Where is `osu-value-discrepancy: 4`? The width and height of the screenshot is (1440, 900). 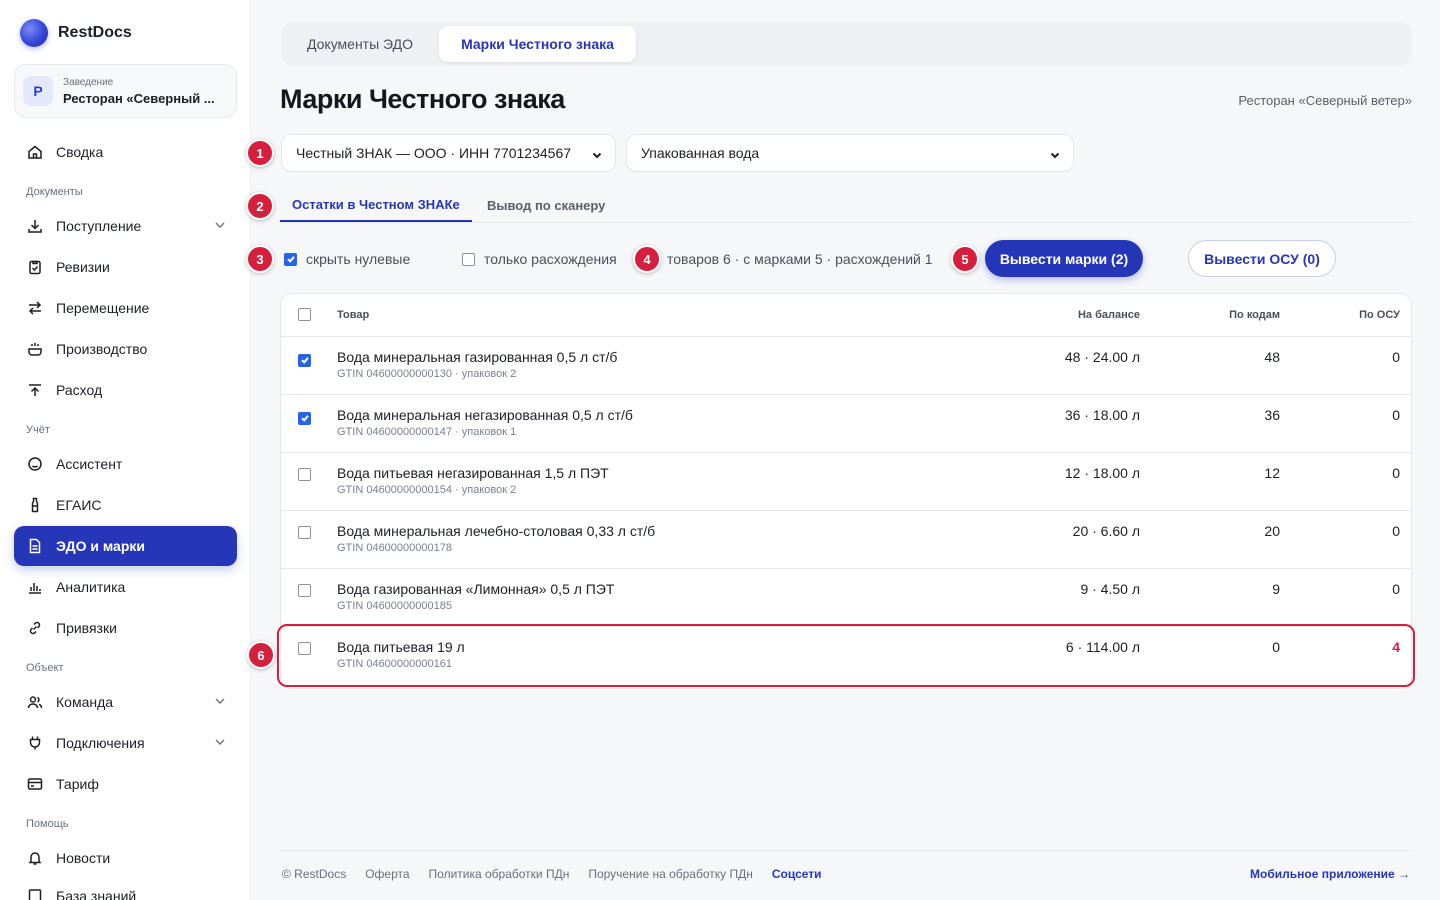 osu-value-discrepancy: 4 is located at coordinates (1396, 647).